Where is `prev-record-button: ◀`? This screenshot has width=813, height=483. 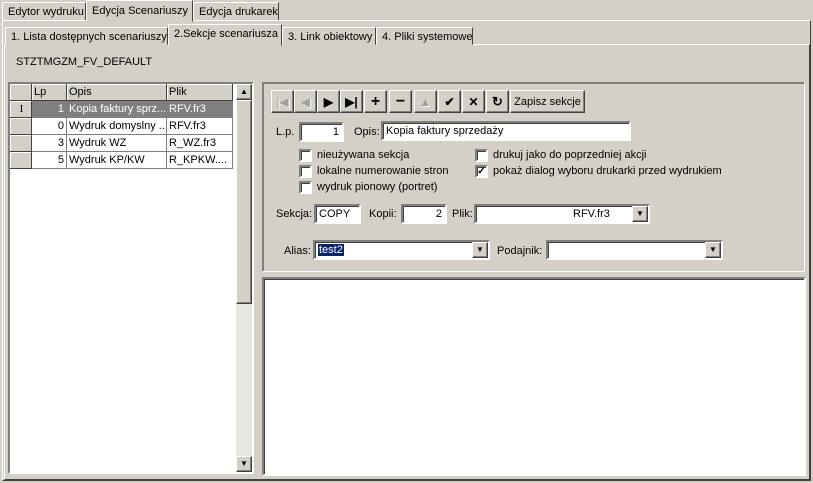
prev-record-button: ◀ is located at coordinates (305, 101).